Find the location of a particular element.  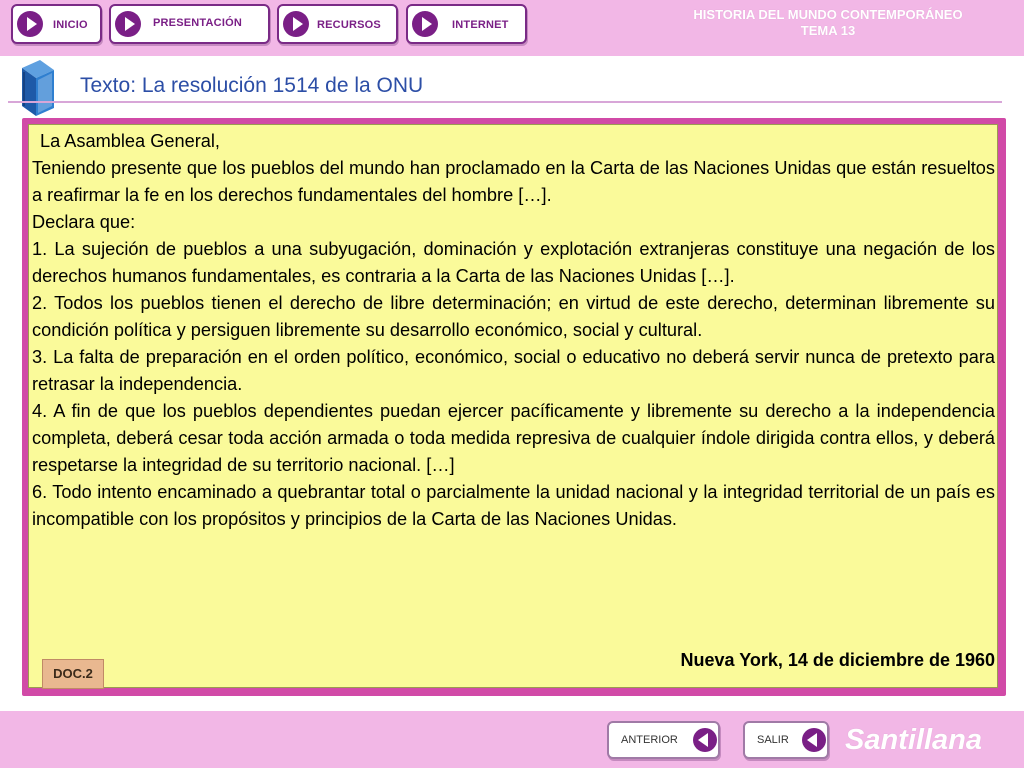

unit-title: TEMA 13 is located at coordinates (828, 30).